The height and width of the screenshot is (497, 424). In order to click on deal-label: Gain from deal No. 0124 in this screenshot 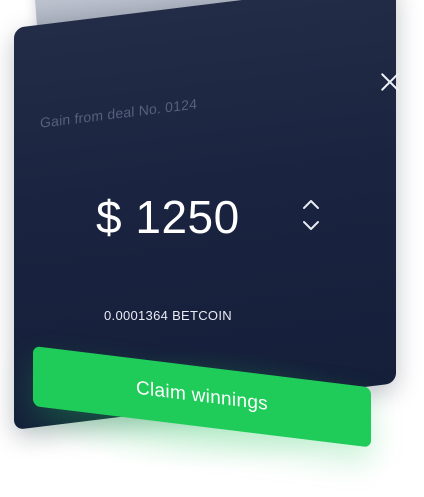, I will do `click(119, 113)`.